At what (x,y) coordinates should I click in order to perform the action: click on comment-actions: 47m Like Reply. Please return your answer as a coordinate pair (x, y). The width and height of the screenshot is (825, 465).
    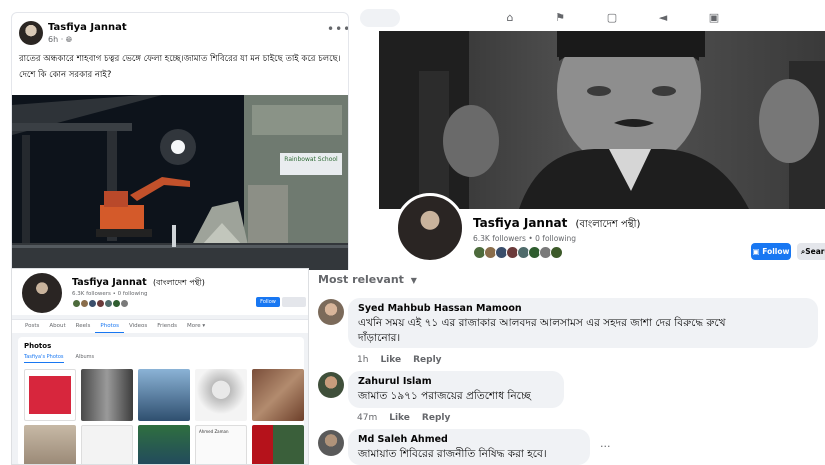
    Looking at the image, I should click on (403, 418).